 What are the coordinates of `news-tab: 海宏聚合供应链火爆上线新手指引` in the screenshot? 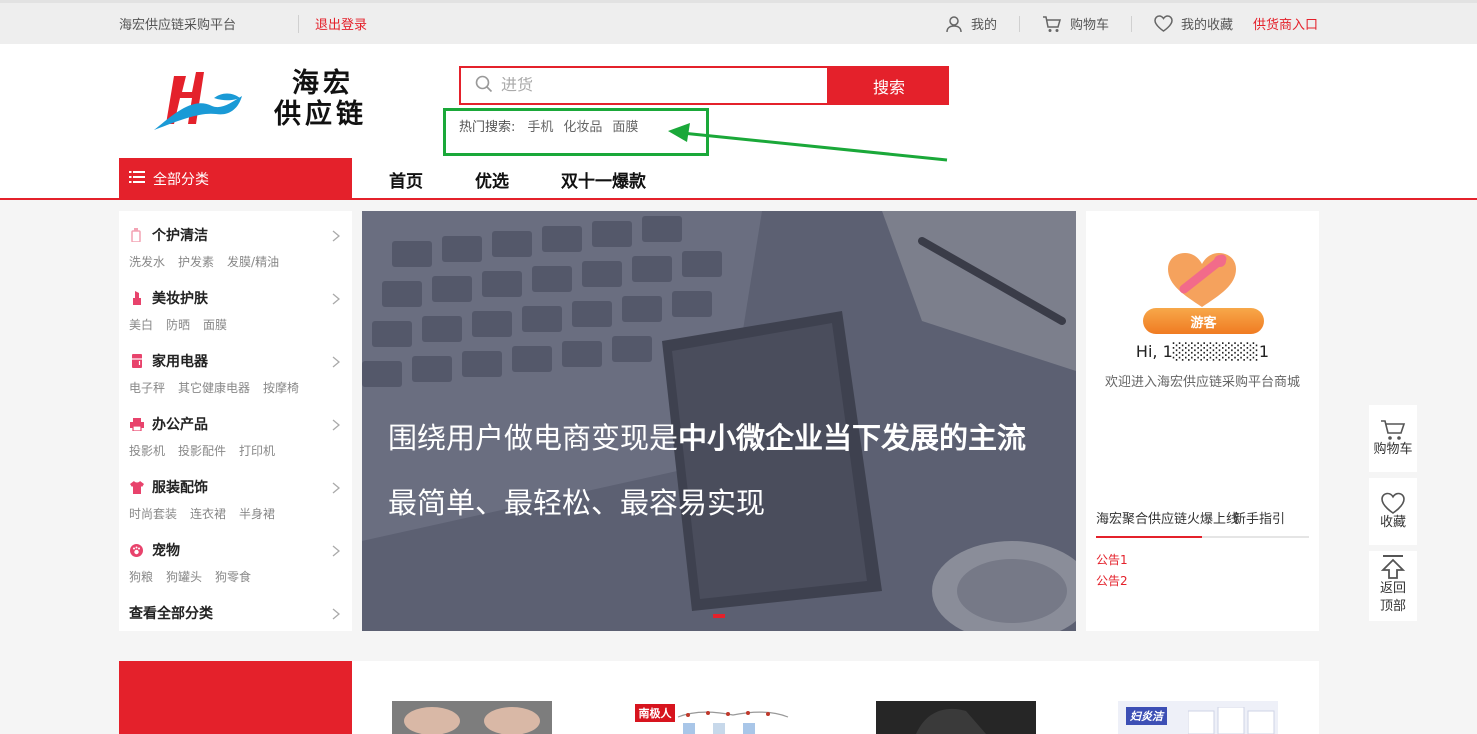 It's located at (1190, 517).